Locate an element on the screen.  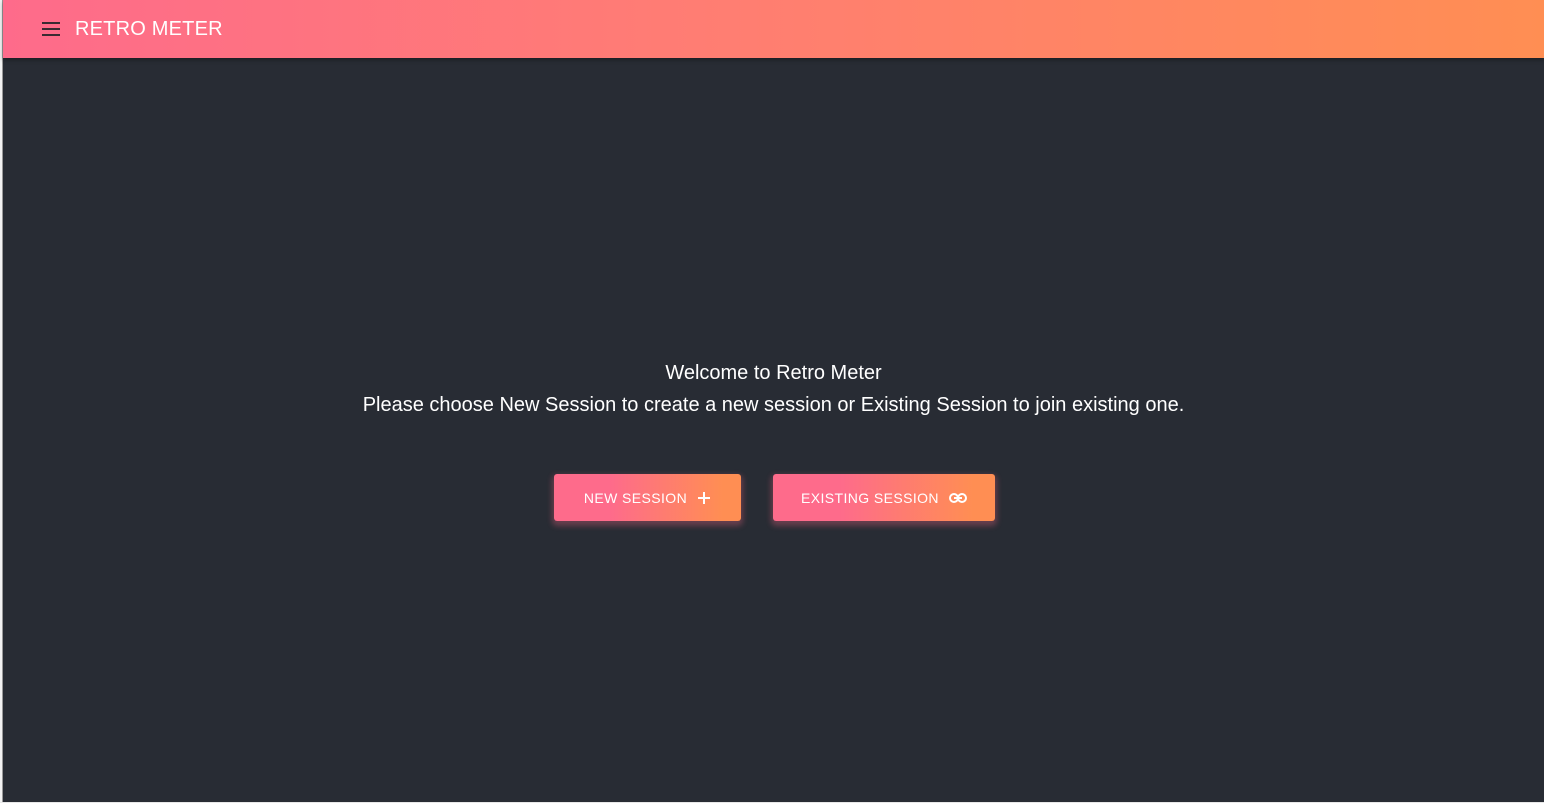
new-session-label: NEW SESSION is located at coordinates (635, 497).